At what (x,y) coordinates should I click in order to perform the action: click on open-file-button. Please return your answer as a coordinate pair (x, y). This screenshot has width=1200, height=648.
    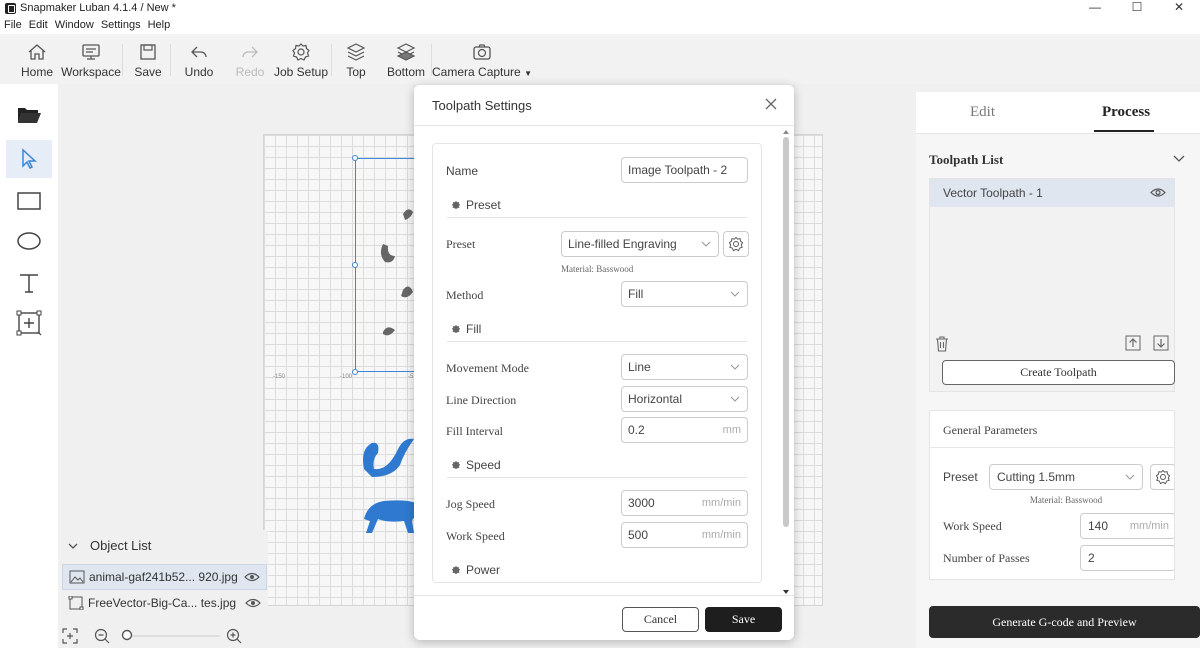
    Looking at the image, I should click on (29, 115).